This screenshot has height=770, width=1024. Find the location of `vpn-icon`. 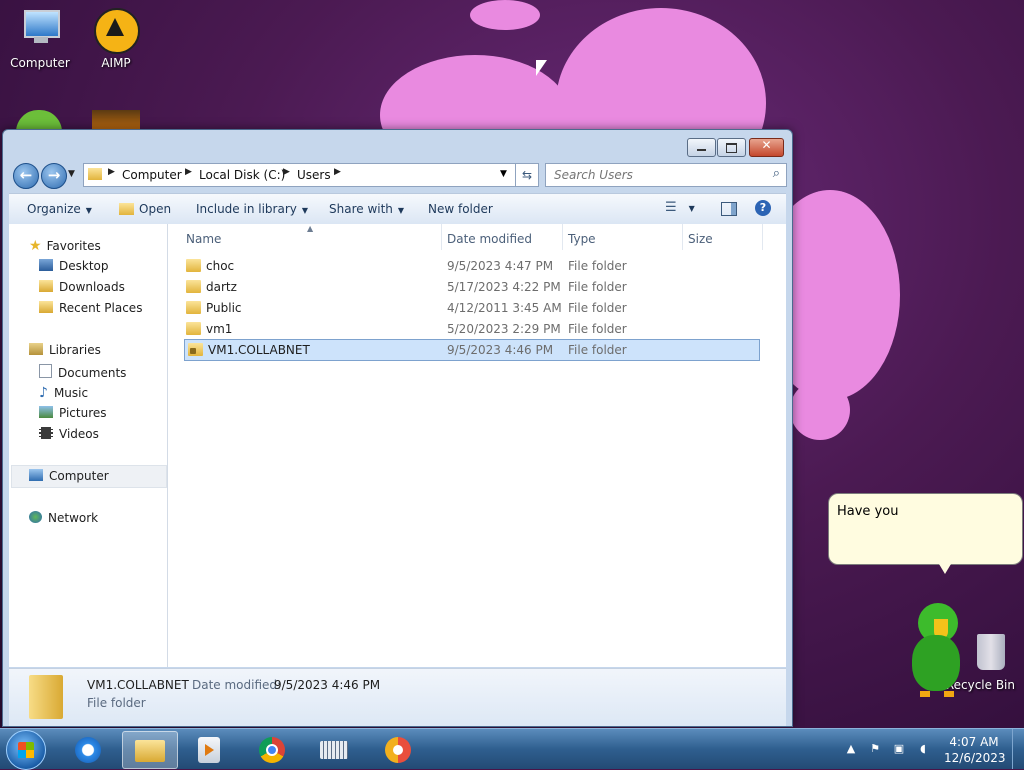

vpn-icon is located at coordinates (398, 750).